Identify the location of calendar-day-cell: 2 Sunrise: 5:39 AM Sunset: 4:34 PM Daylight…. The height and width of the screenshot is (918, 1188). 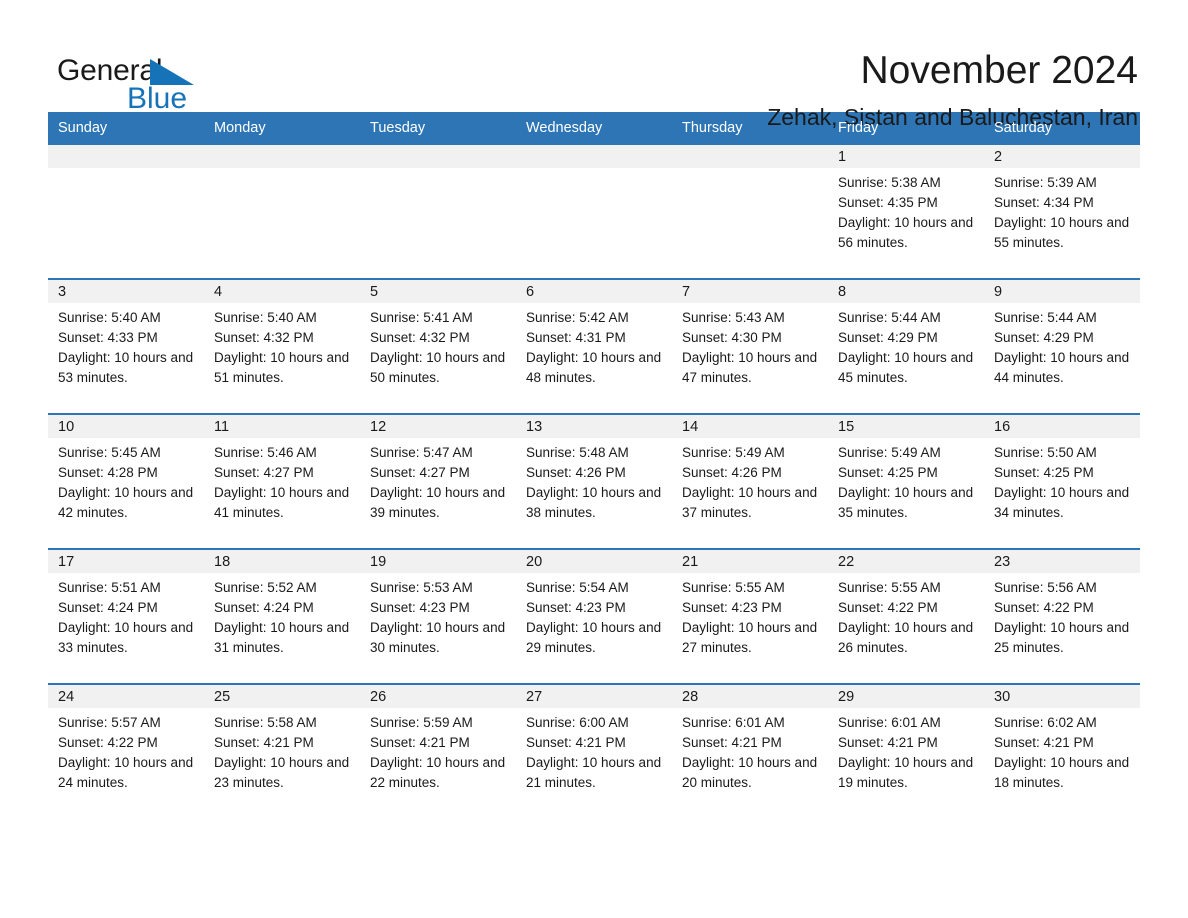
(1062, 212).